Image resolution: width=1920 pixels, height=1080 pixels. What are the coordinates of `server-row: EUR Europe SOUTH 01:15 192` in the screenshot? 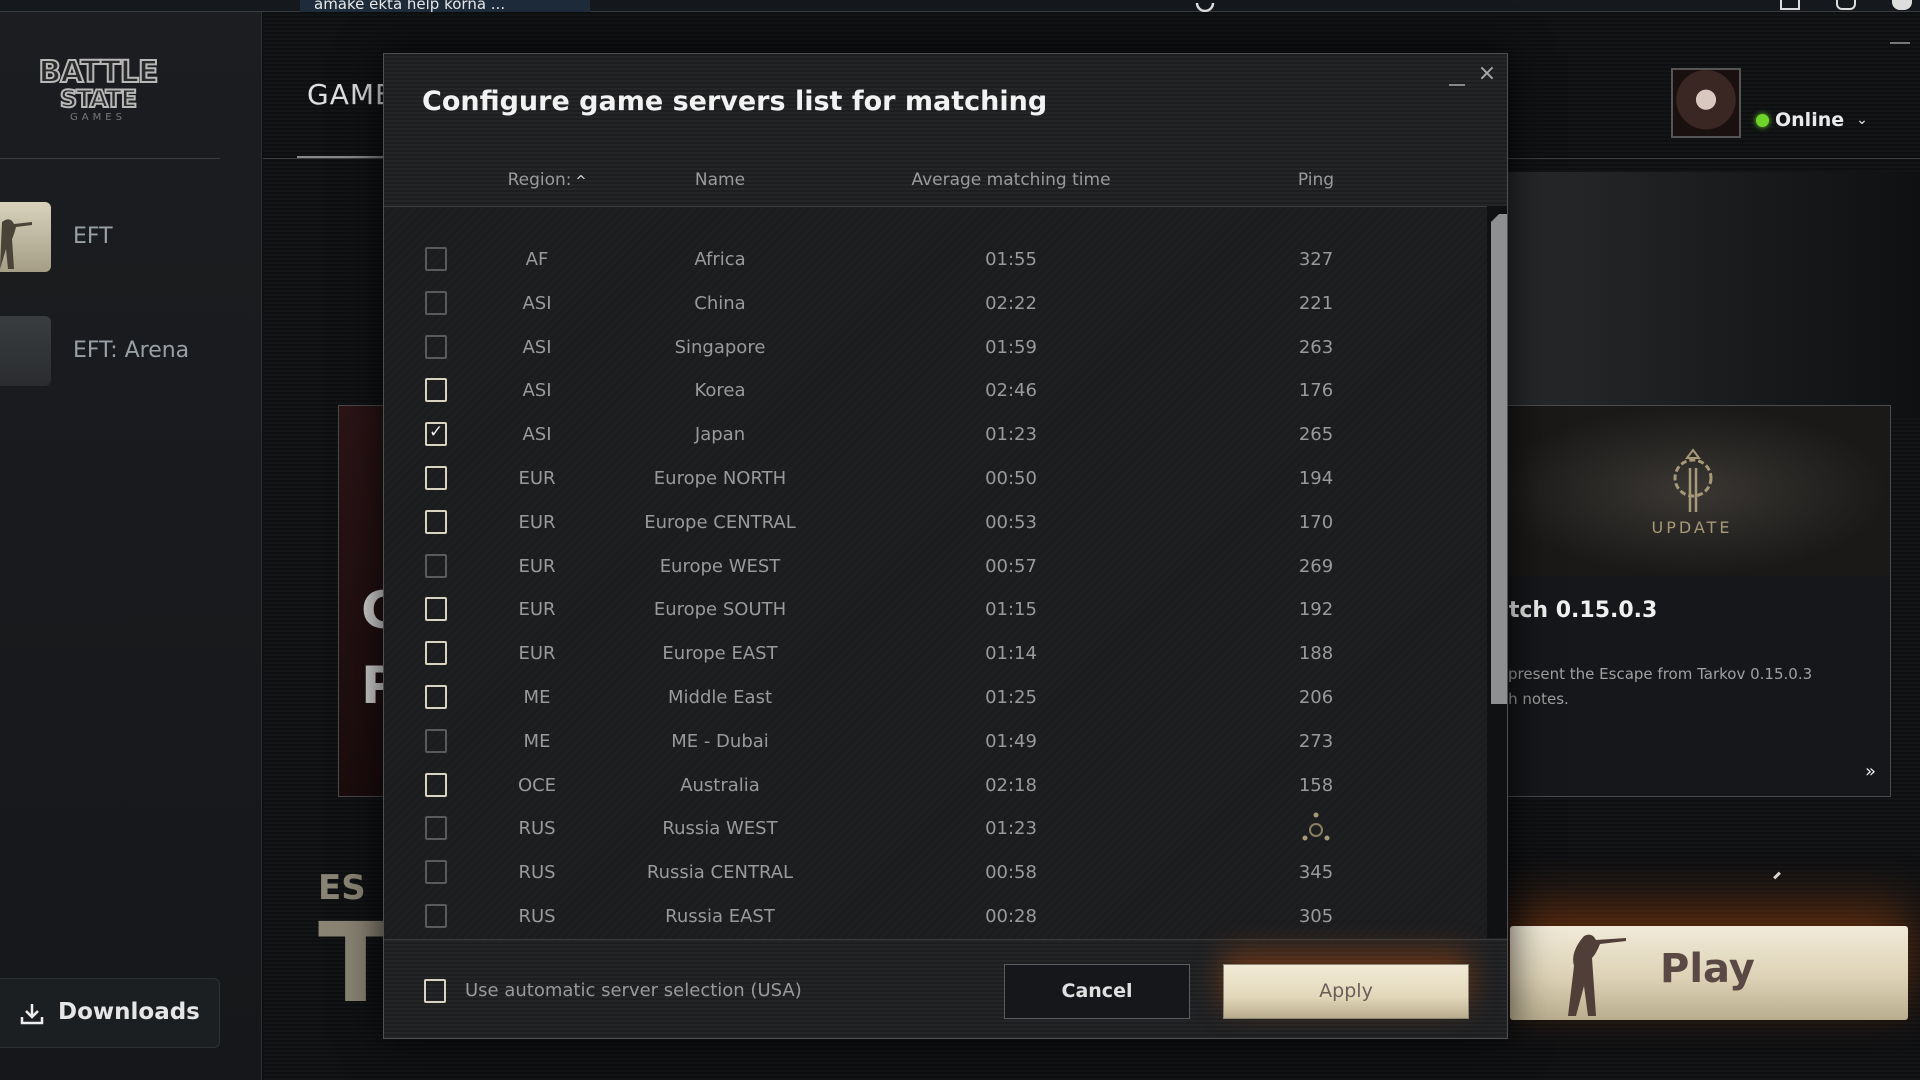 It's located at (935, 609).